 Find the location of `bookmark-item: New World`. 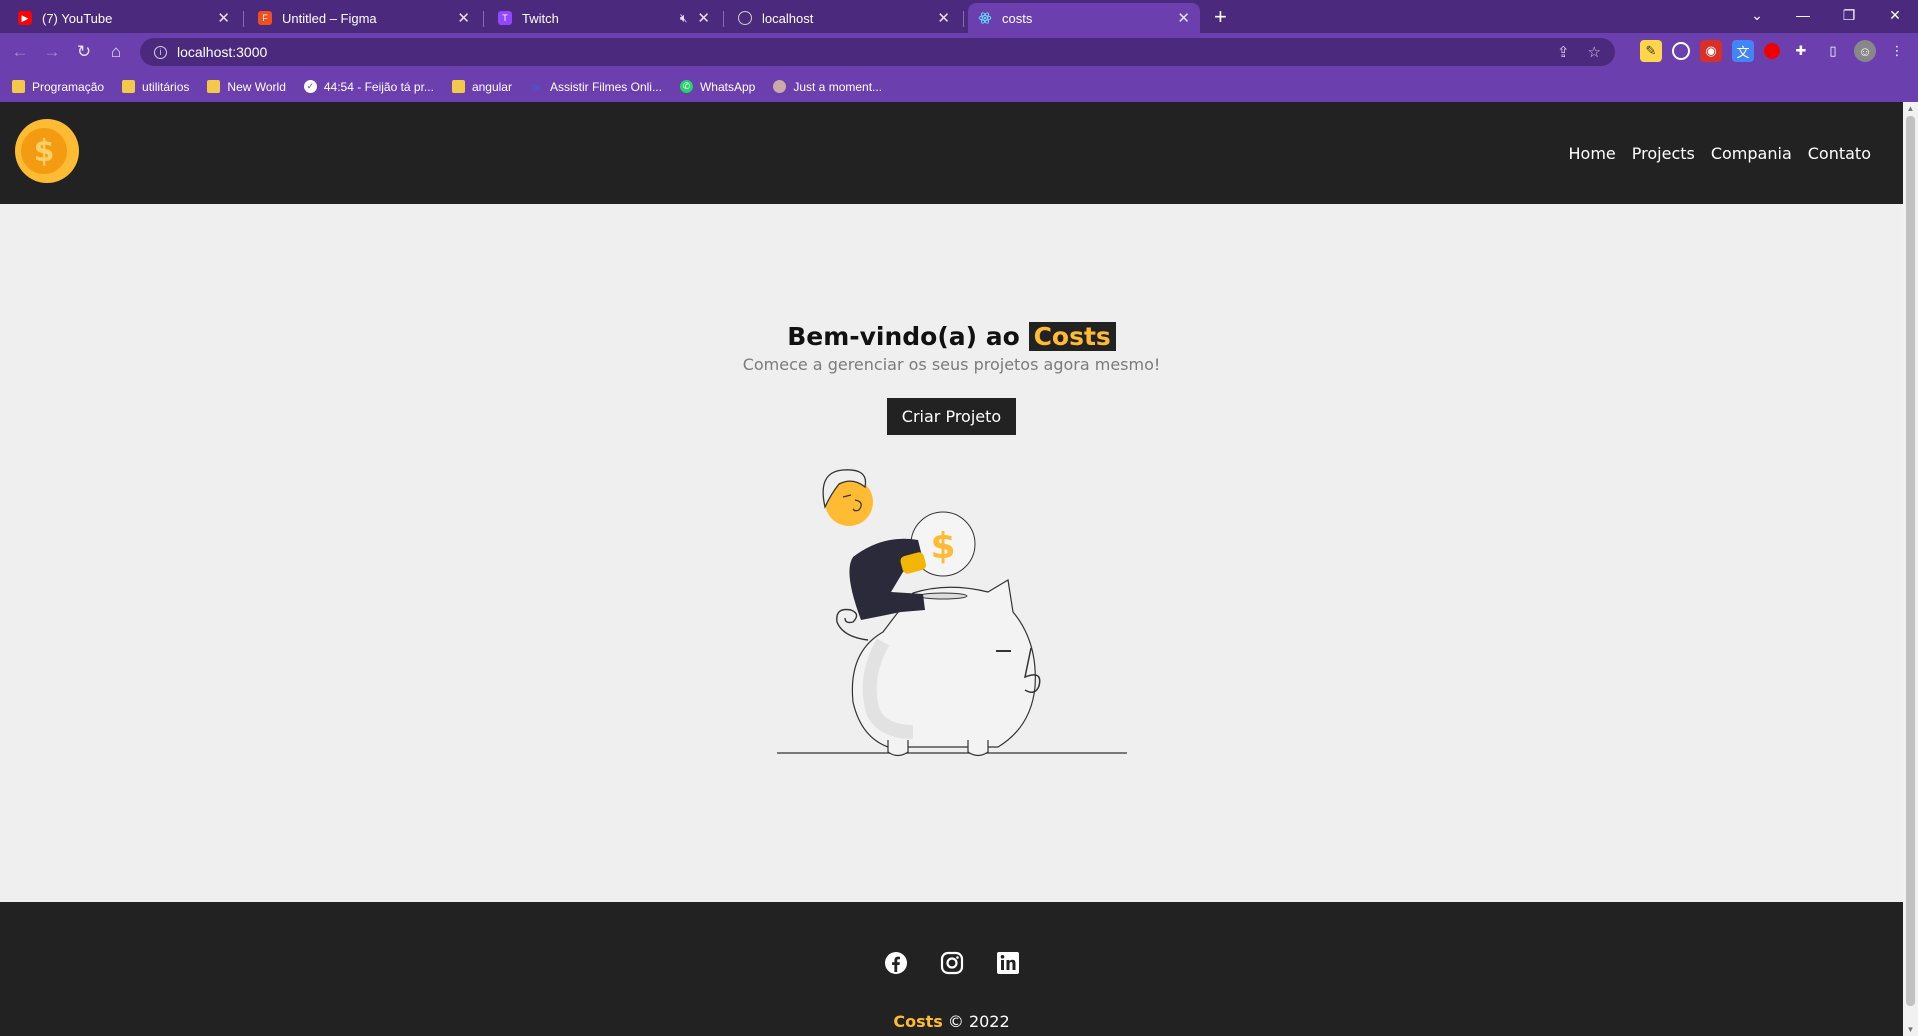

bookmark-item: New World is located at coordinates (246, 86).